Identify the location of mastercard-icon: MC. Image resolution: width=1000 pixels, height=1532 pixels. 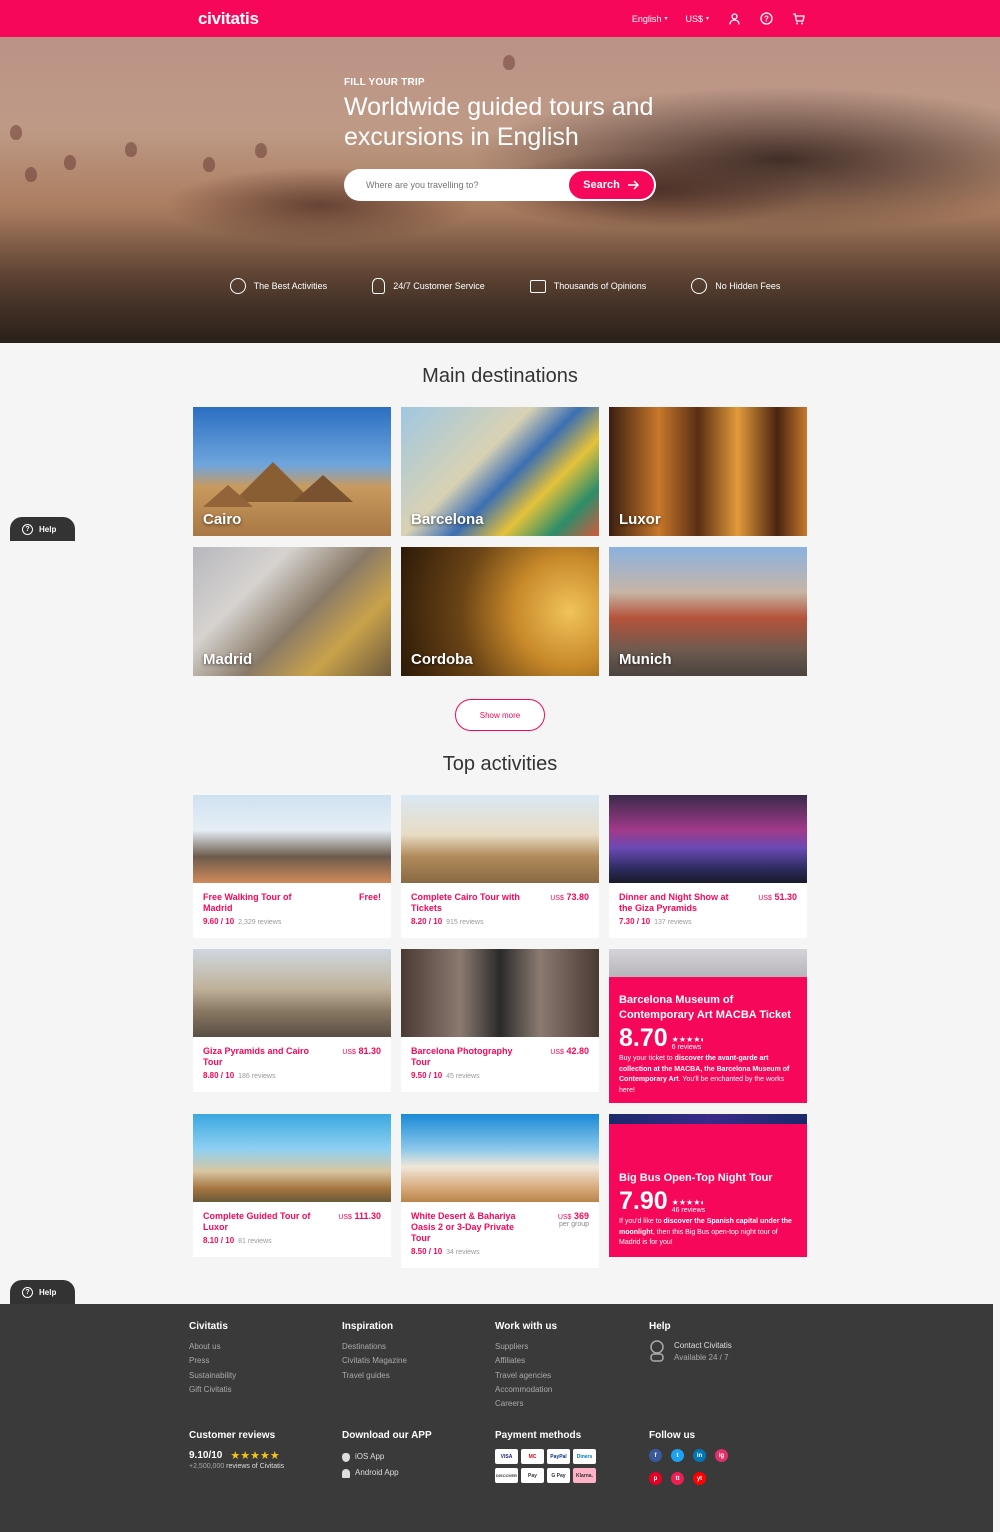
(532, 1456).